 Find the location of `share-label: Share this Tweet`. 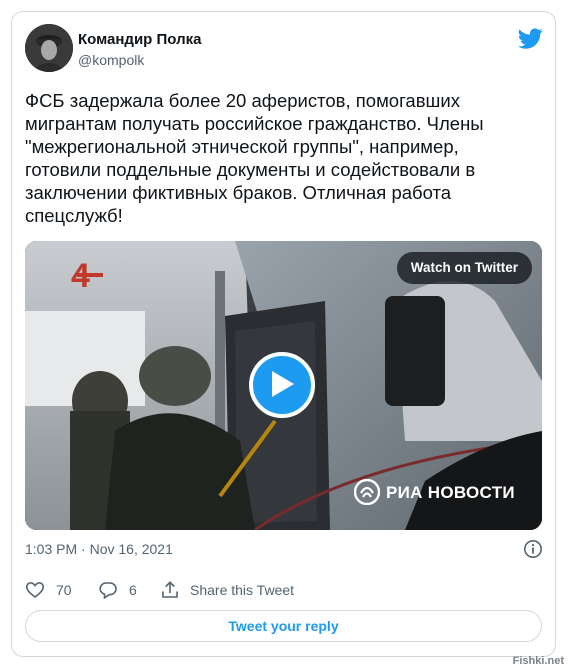

share-label: Share this Tweet is located at coordinates (242, 590).